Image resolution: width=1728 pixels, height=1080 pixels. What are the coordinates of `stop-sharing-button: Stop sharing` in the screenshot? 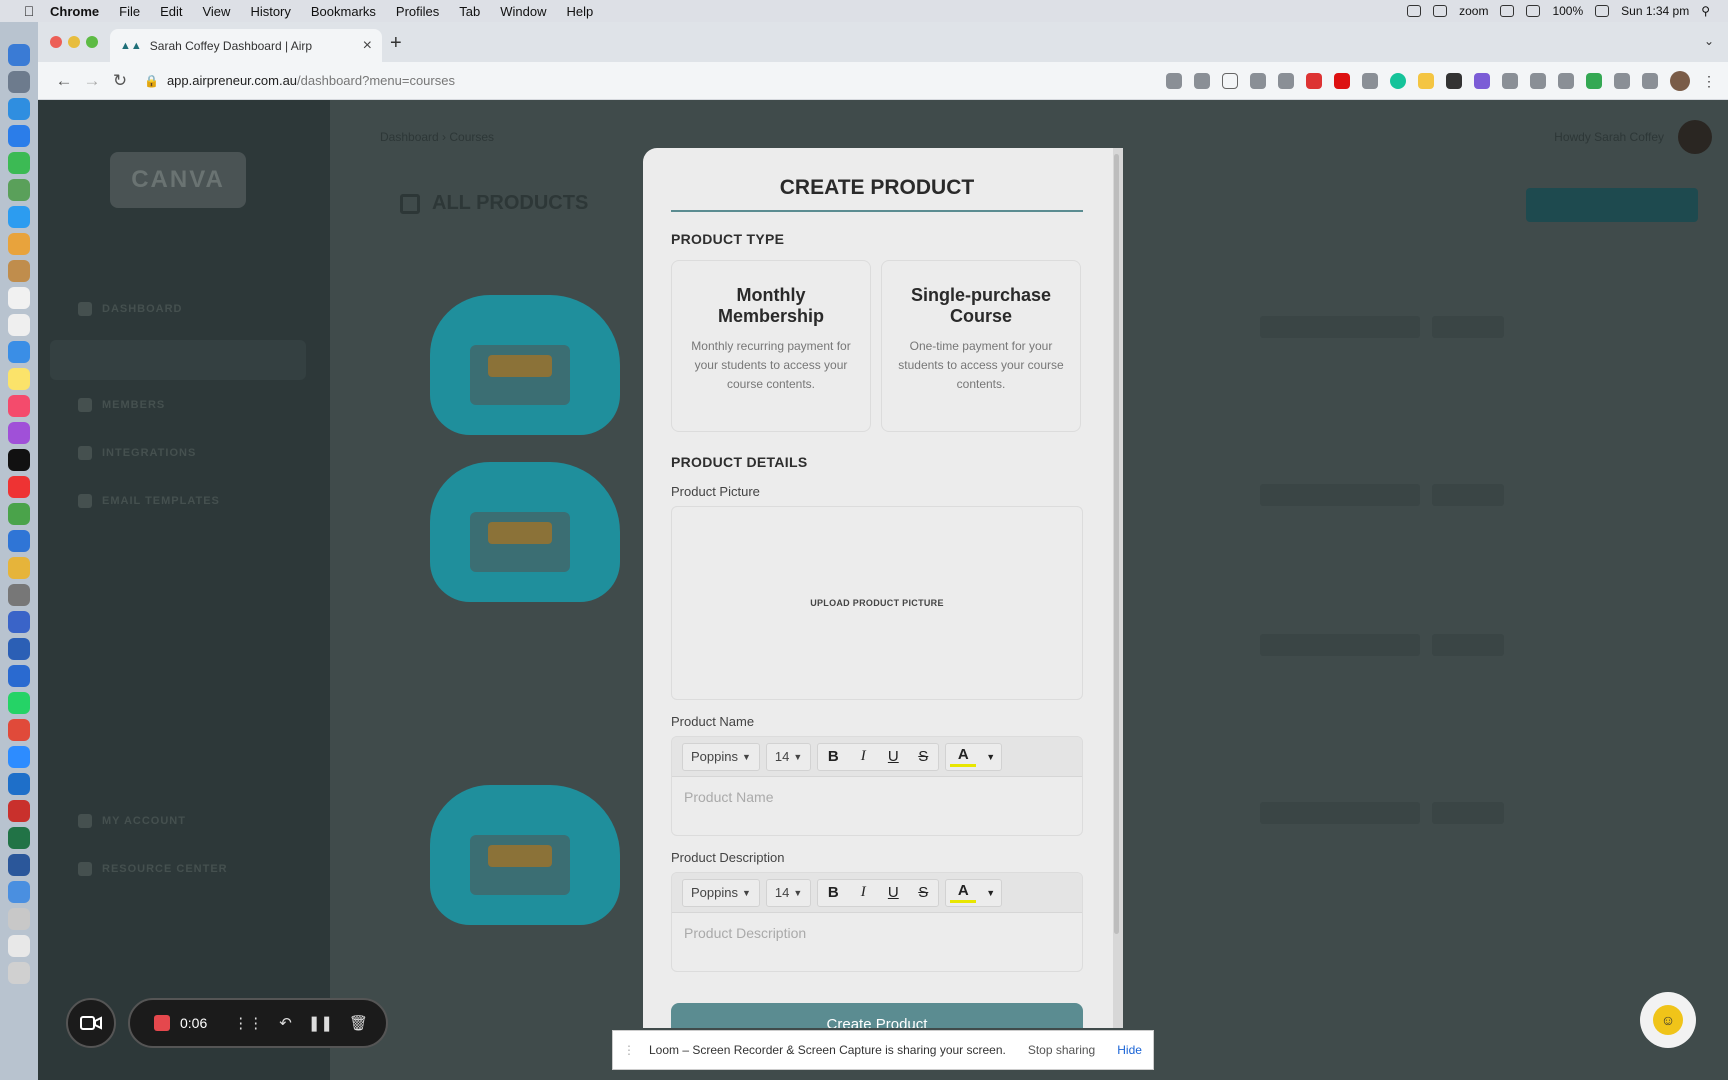 It's located at (1061, 1050).